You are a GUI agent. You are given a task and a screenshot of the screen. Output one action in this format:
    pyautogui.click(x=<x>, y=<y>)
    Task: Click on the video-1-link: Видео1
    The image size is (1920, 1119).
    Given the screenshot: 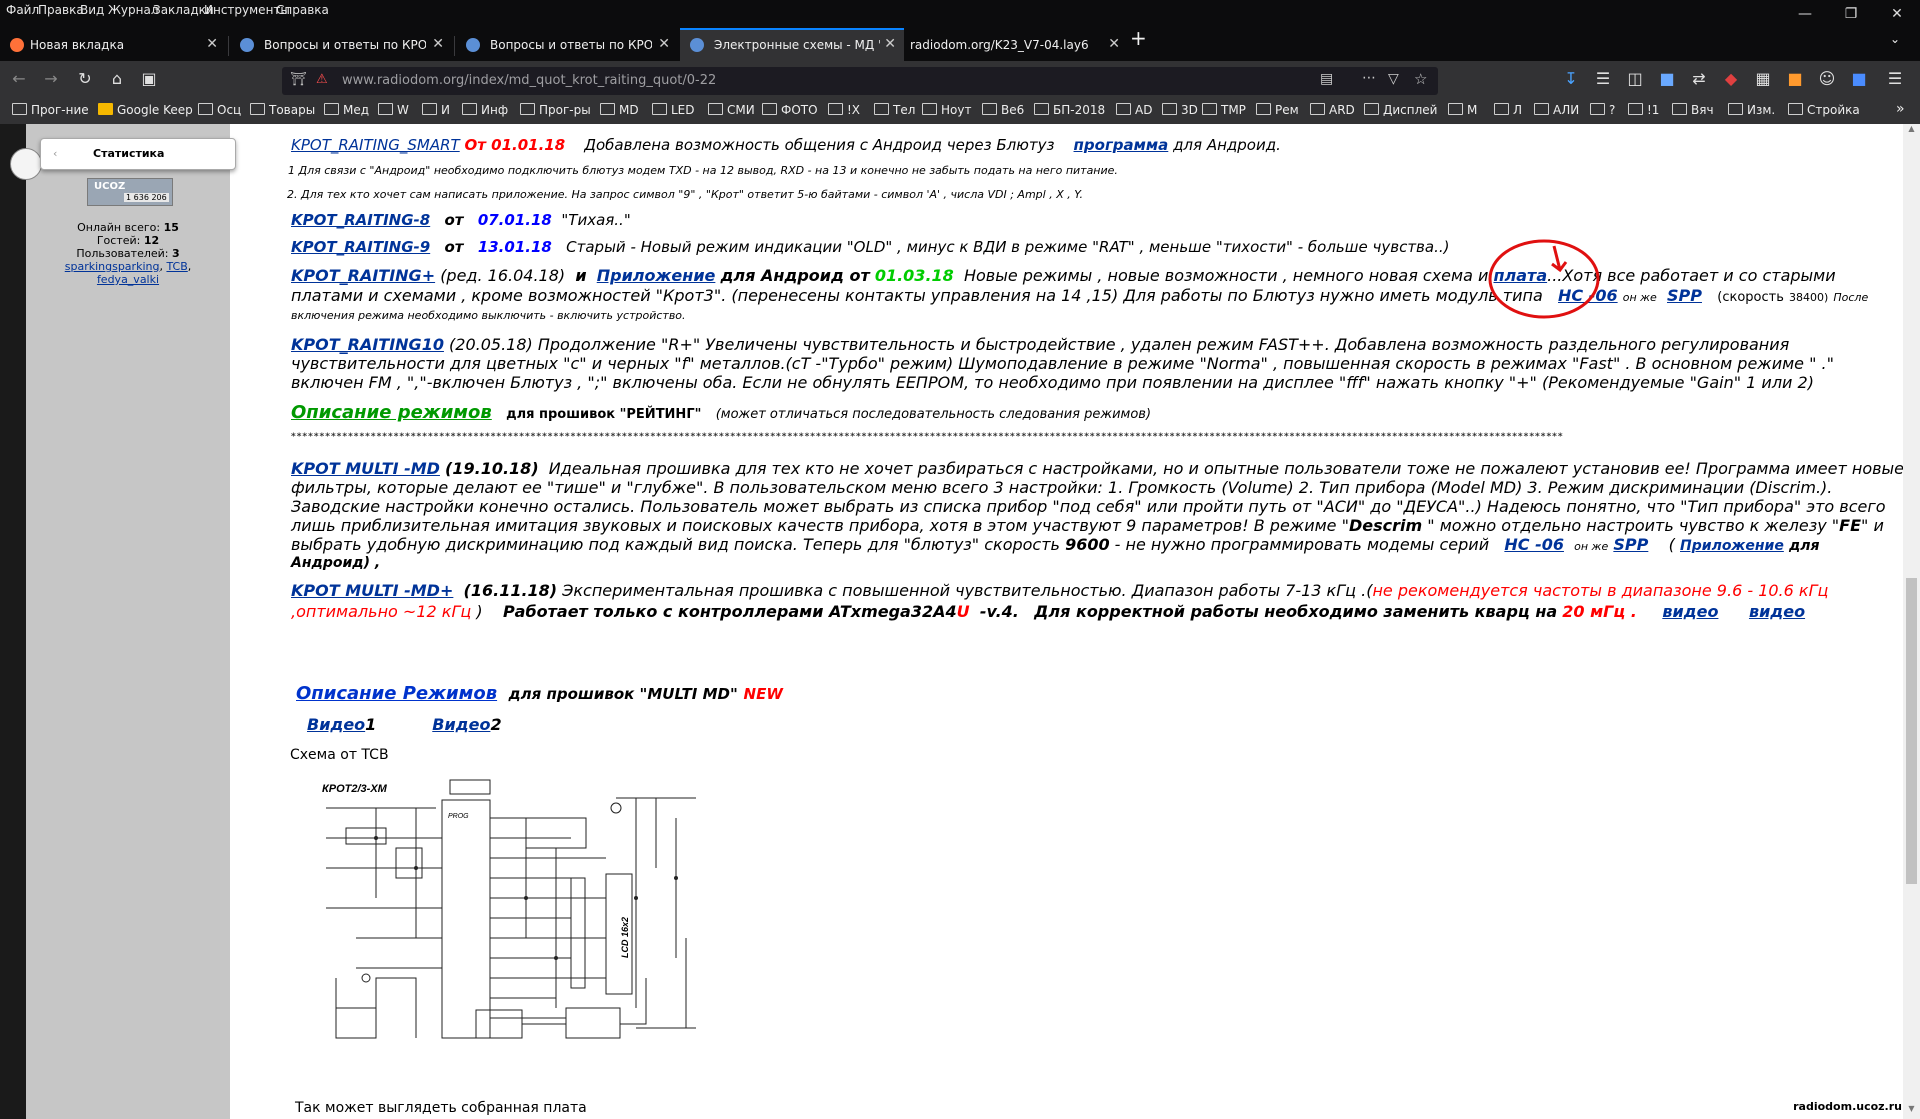 What is the action you would take?
    pyautogui.click(x=341, y=724)
    